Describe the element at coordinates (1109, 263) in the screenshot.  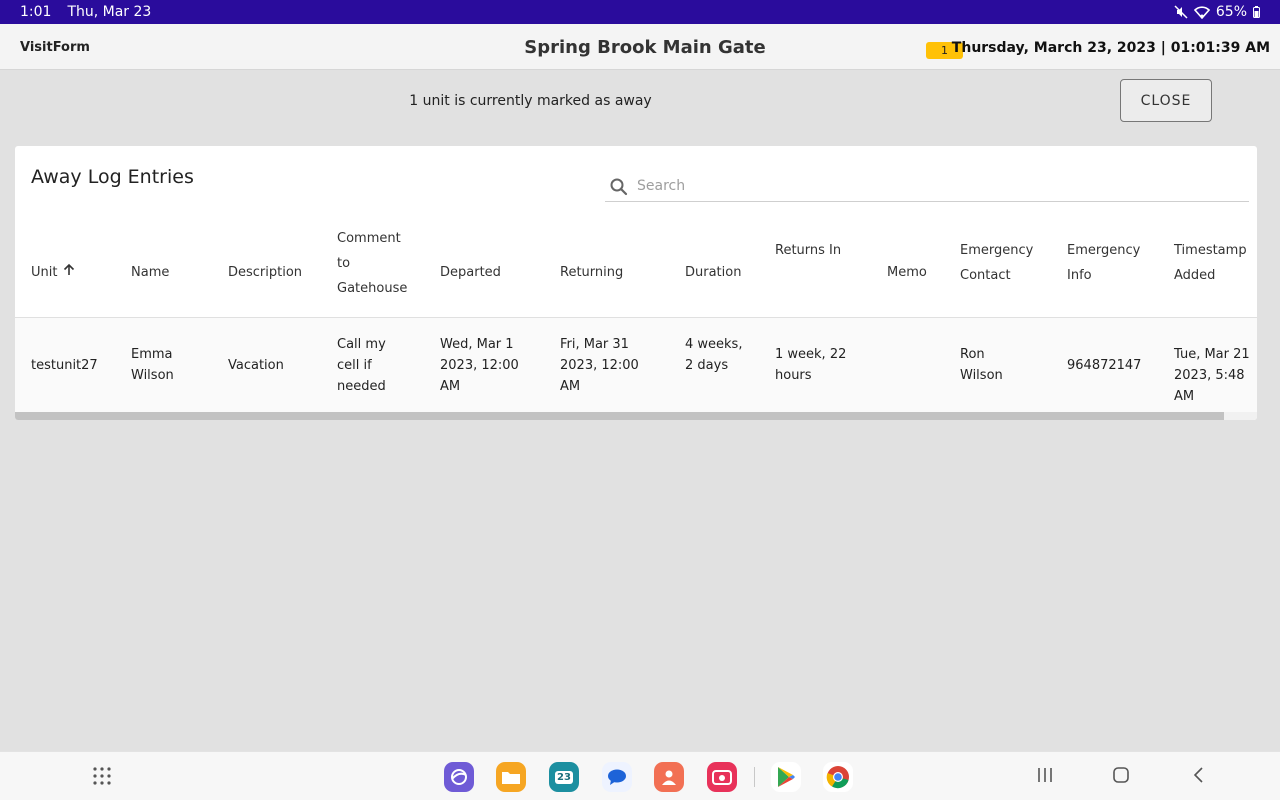
I see `column-header-emergency-info: Emergency Info` at that location.